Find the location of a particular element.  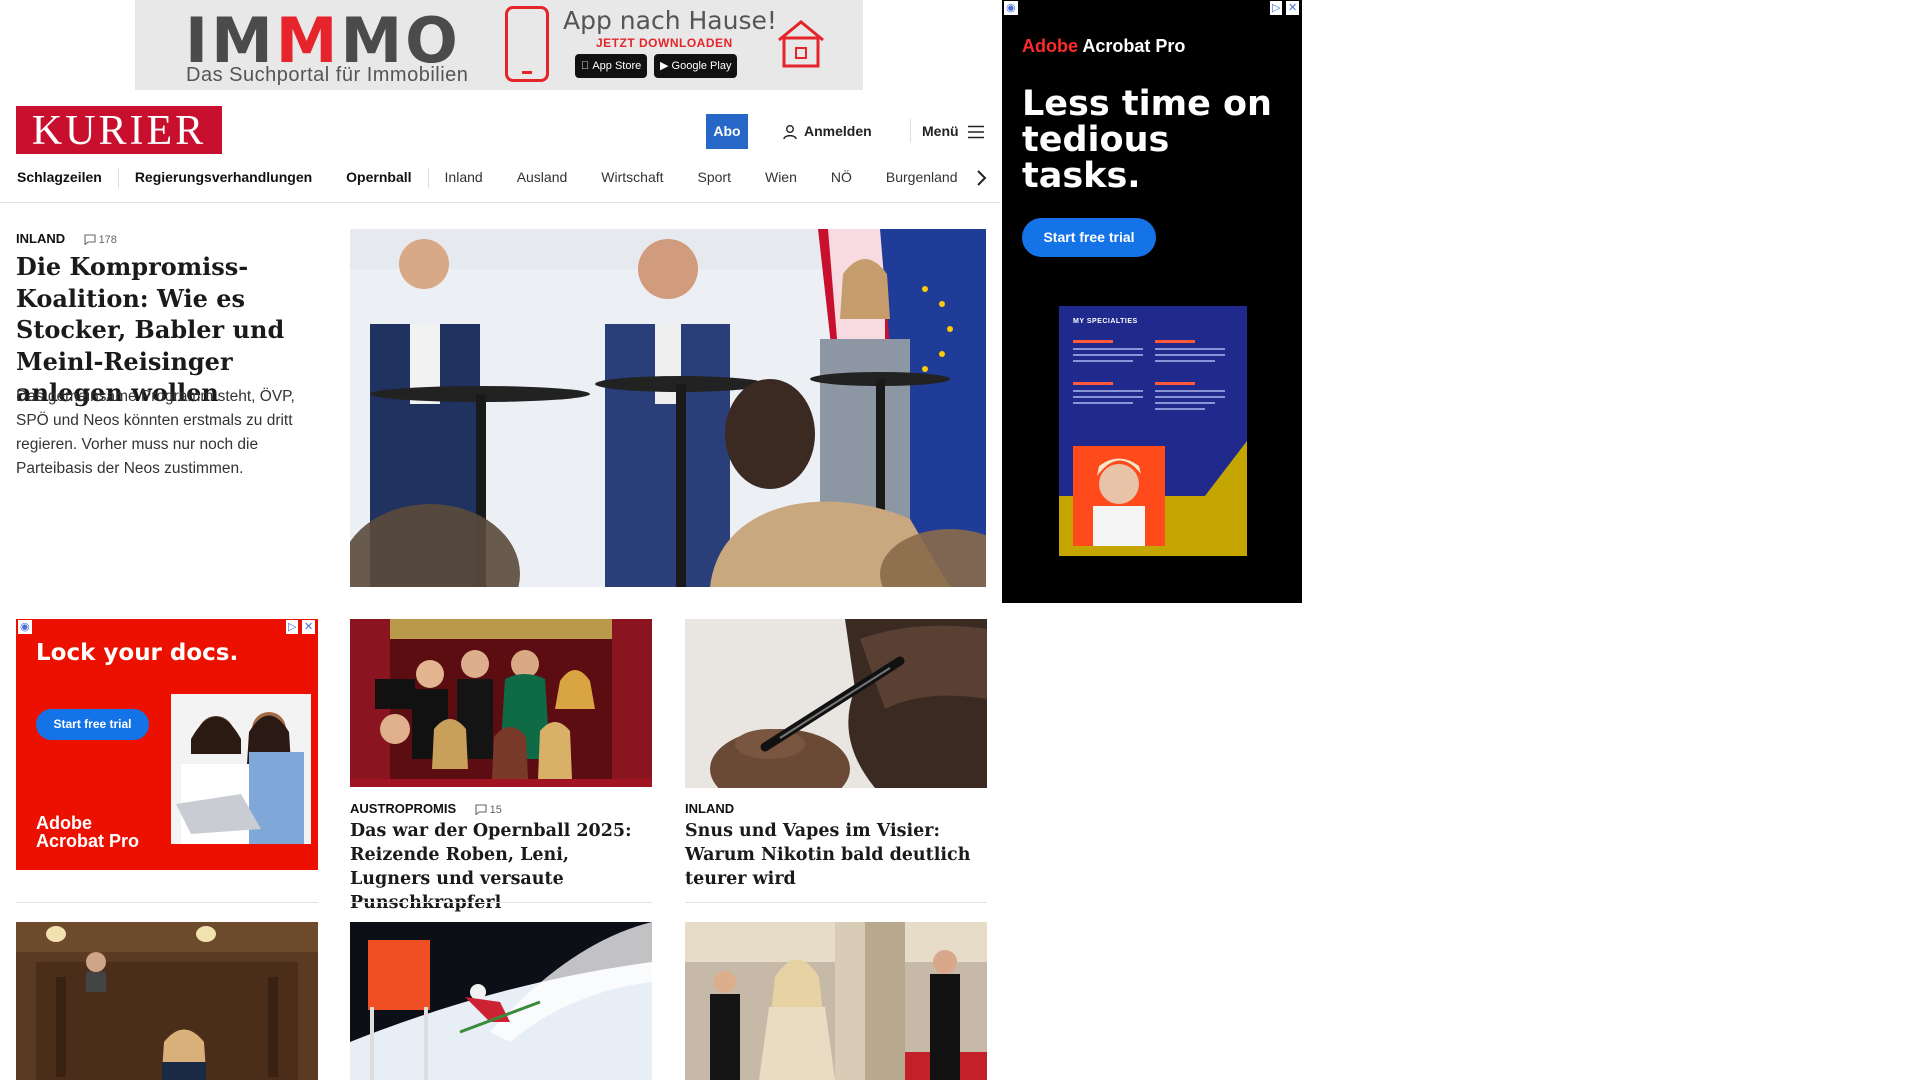

chevron-right-icon is located at coordinates (982, 178).